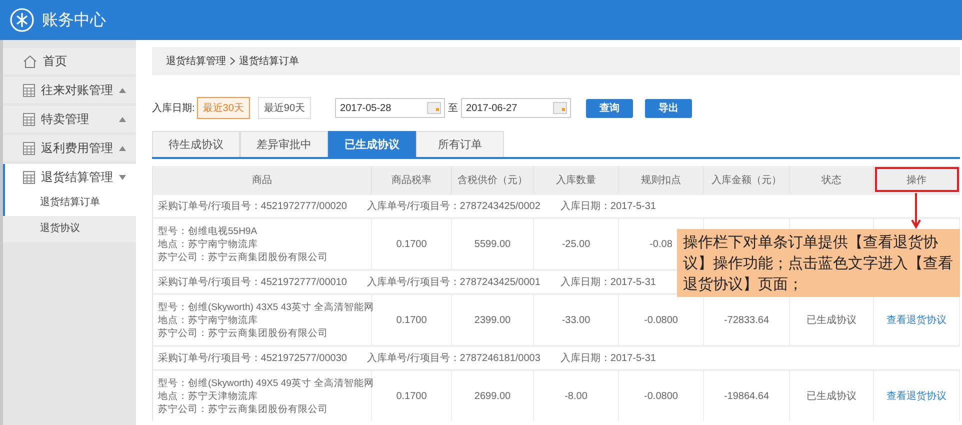  What do you see at coordinates (69, 177) in the screenshot?
I see `sidebar-item: 退货结算管理` at bounding box center [69, 177].